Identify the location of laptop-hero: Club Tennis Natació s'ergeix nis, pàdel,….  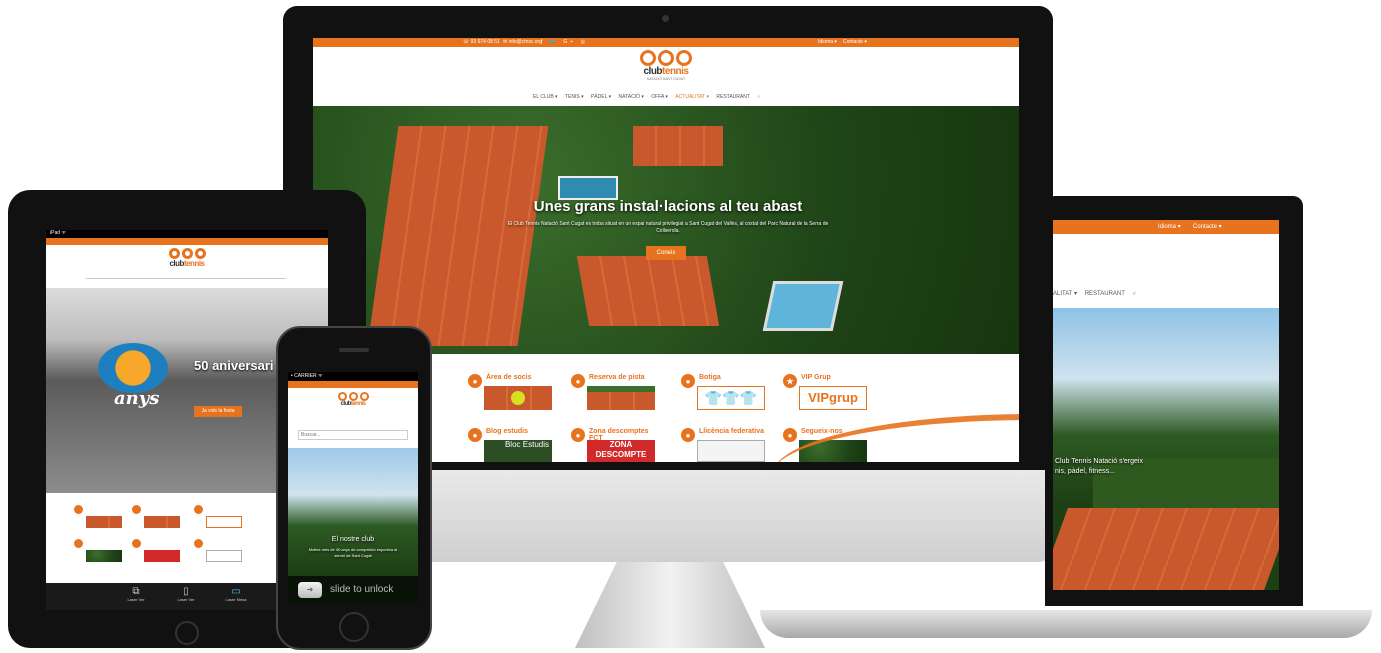
(1166, 449).